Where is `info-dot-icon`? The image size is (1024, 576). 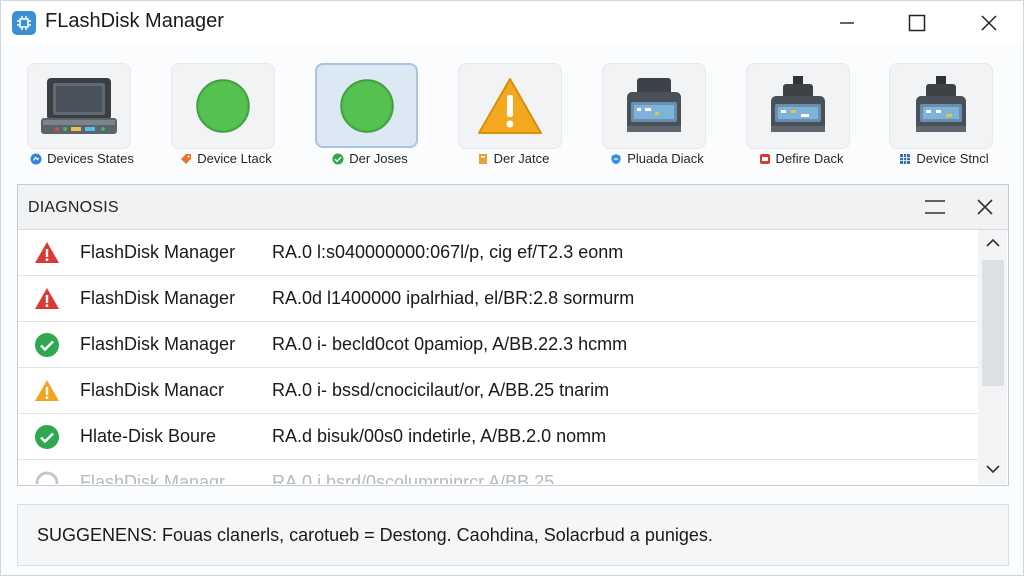 info-dot-icon is located at coordinates (36, 159).